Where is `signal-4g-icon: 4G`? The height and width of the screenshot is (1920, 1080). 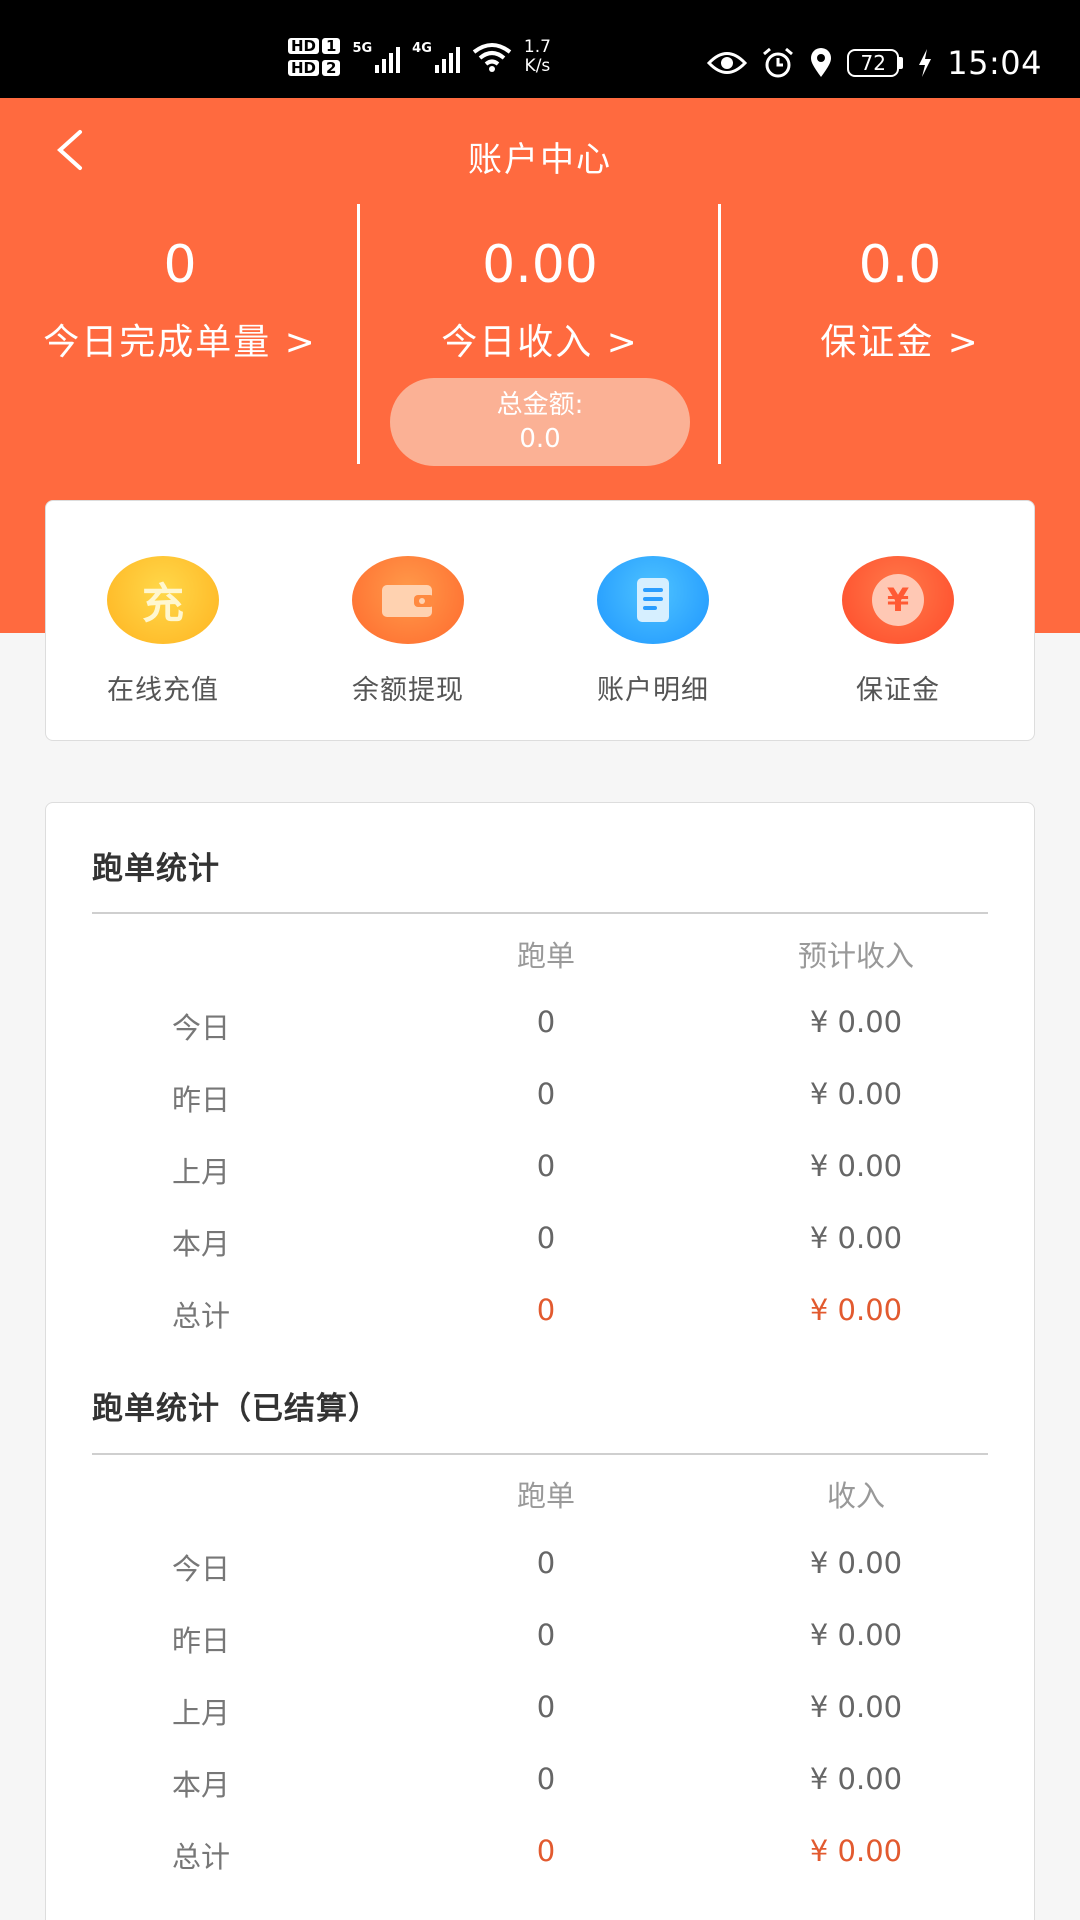
signal-4g-icon: 4G is located at coordinates (436, 57).